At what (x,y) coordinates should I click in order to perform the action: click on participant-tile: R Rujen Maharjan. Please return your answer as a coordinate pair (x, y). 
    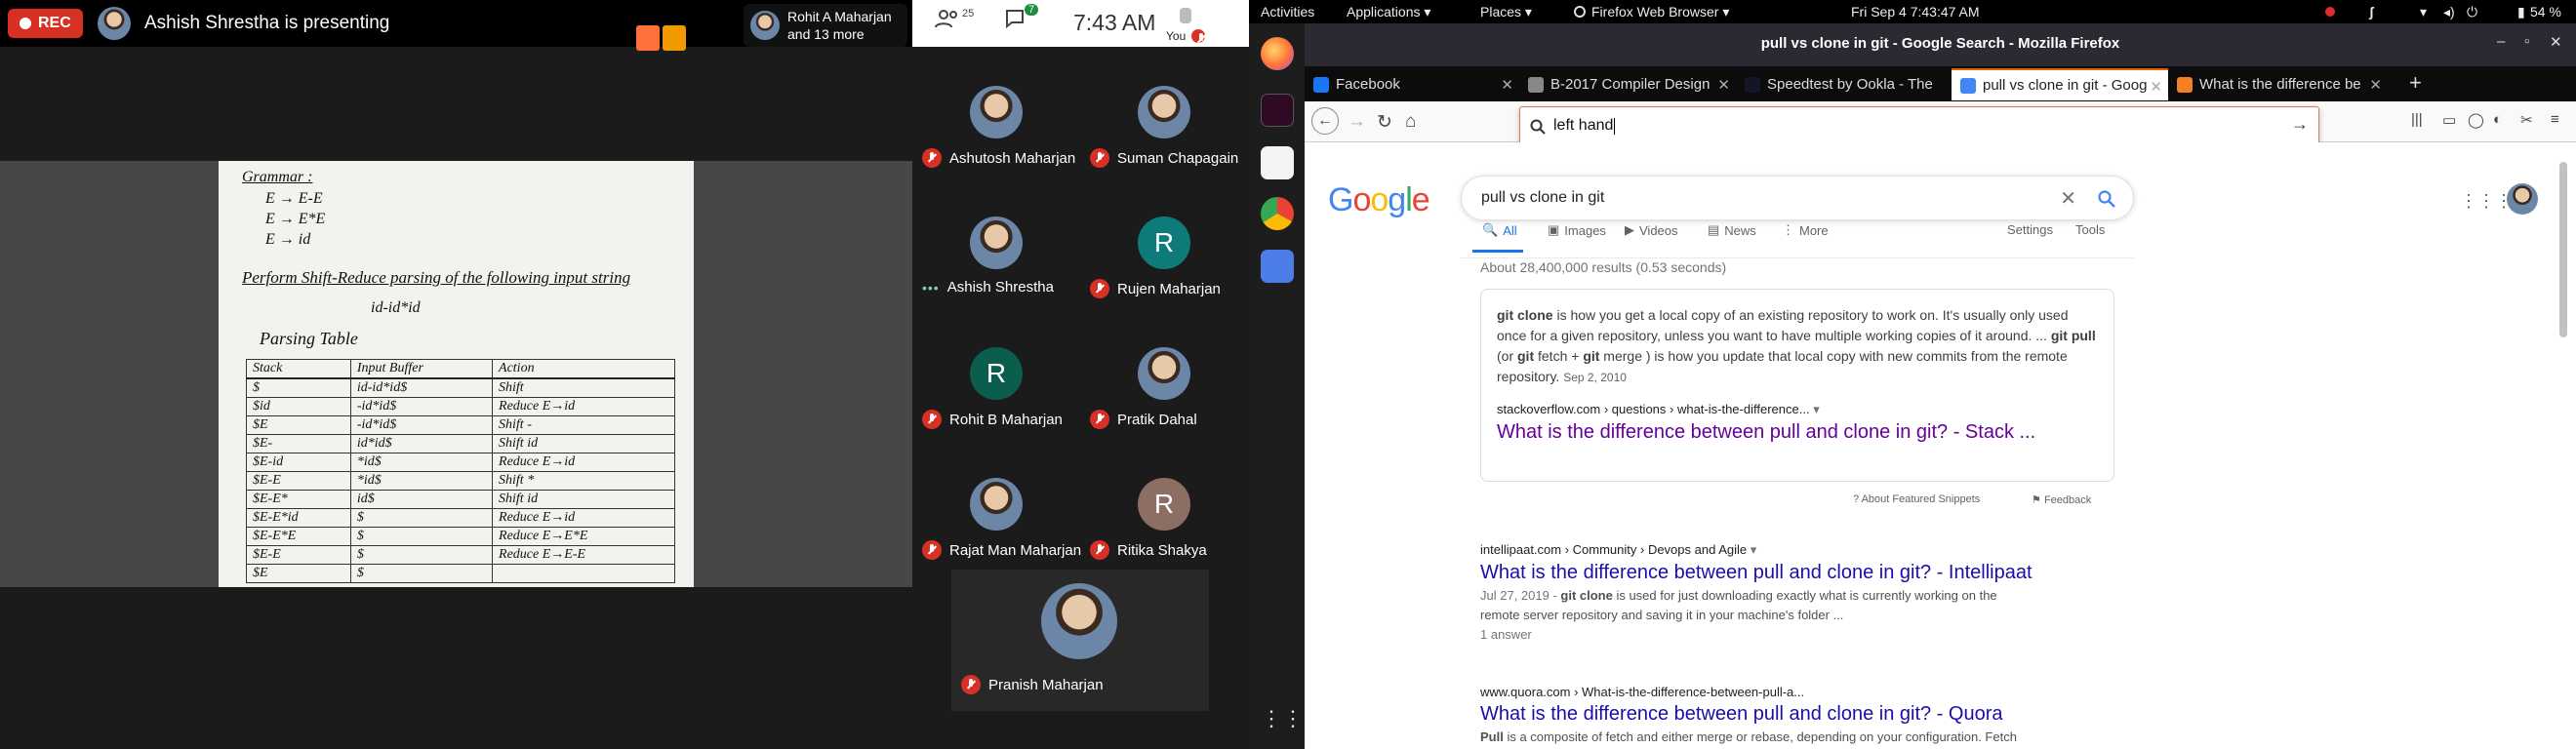
    Looking at the image, I should click on (1164, 242).